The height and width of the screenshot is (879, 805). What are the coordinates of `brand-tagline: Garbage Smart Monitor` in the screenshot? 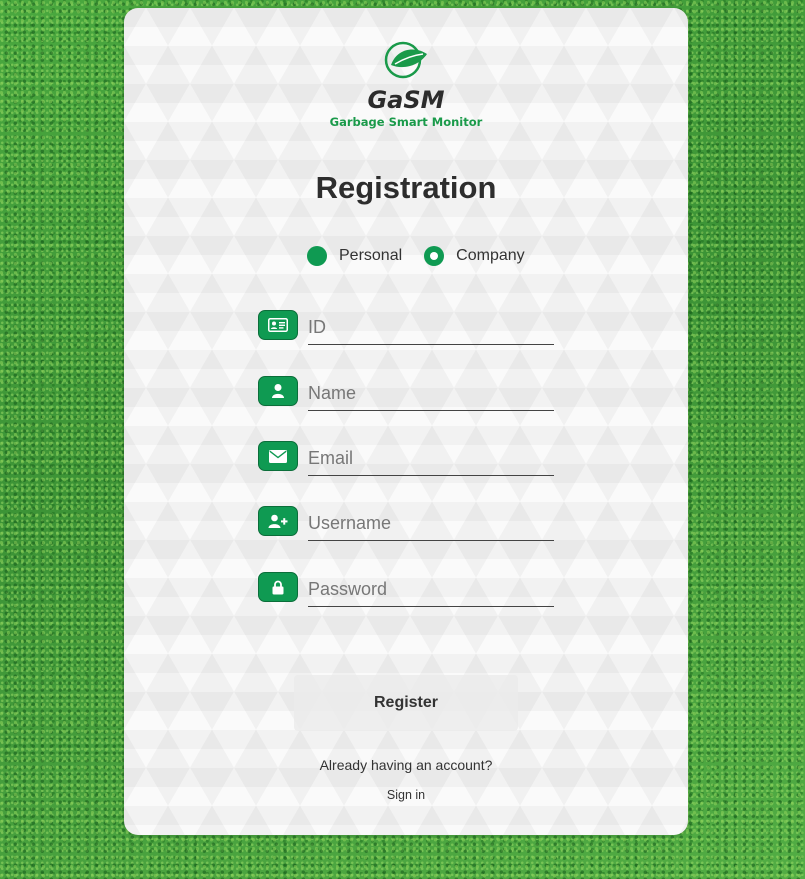 It's located at (406, 122).